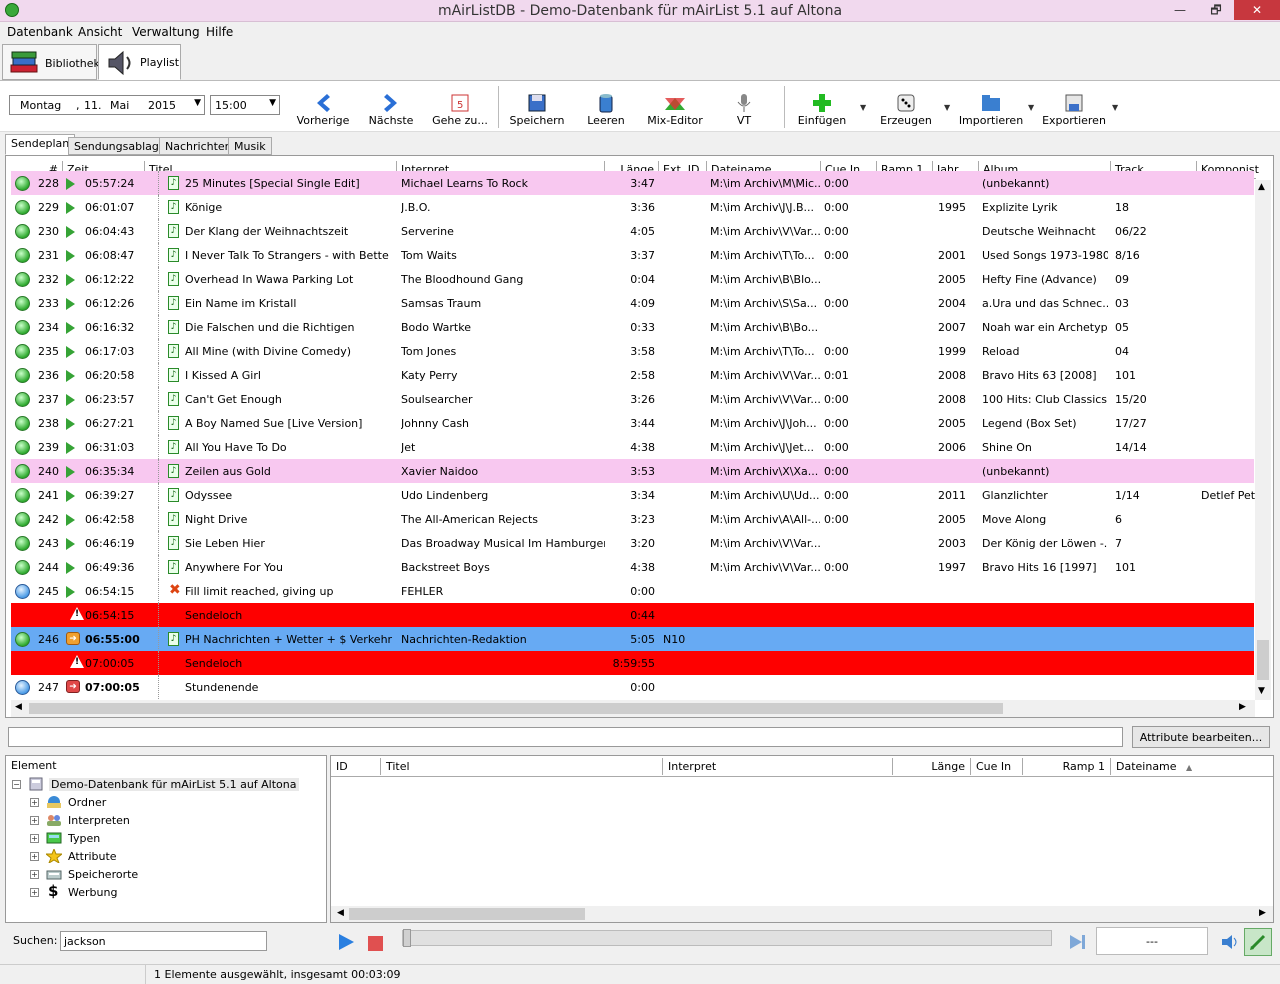 This screenshot has width=1280, height=984. I want to click on volume-icon, so click(1230, 942).